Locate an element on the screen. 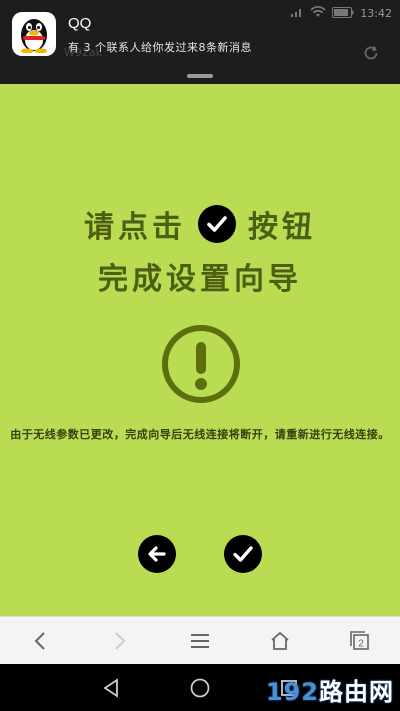 The width and height of the screenshot is (400, 711). refresh-icon is located at coordinates (371, 55).